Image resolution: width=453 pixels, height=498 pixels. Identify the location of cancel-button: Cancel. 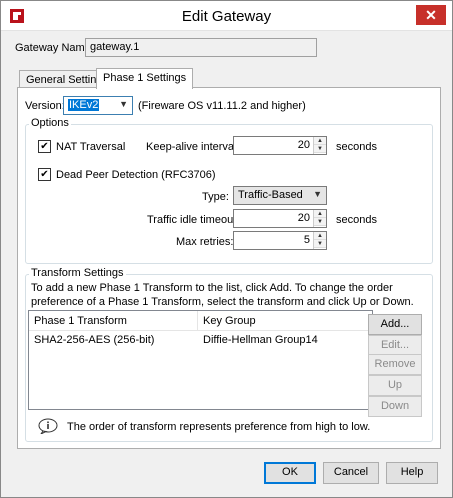
(351, 473).